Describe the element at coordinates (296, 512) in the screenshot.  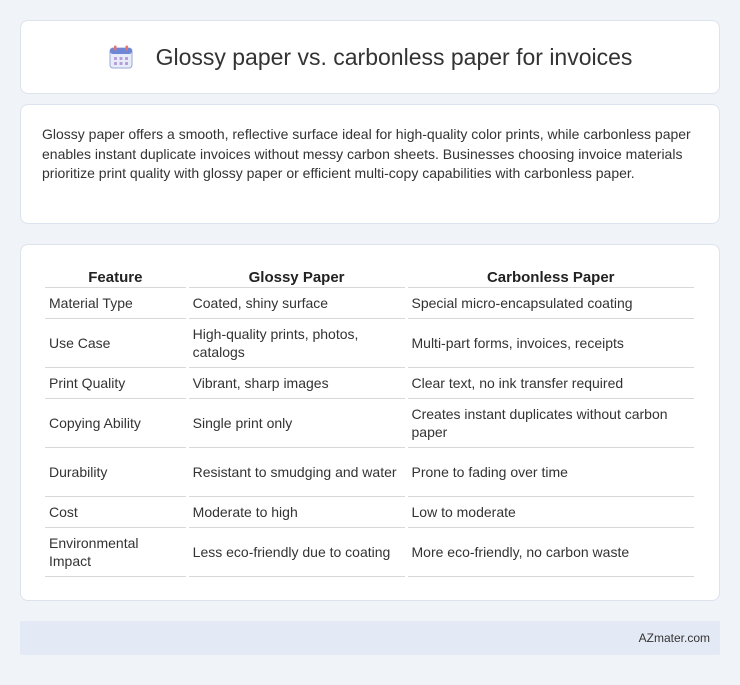
I see `row-glossy: Moderate to high` at that location.